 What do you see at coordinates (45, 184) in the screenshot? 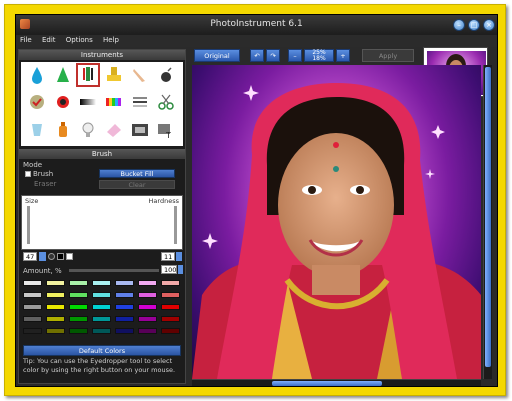
I see `eraser-option-label: Eraser` at bounding box center [45, 184].